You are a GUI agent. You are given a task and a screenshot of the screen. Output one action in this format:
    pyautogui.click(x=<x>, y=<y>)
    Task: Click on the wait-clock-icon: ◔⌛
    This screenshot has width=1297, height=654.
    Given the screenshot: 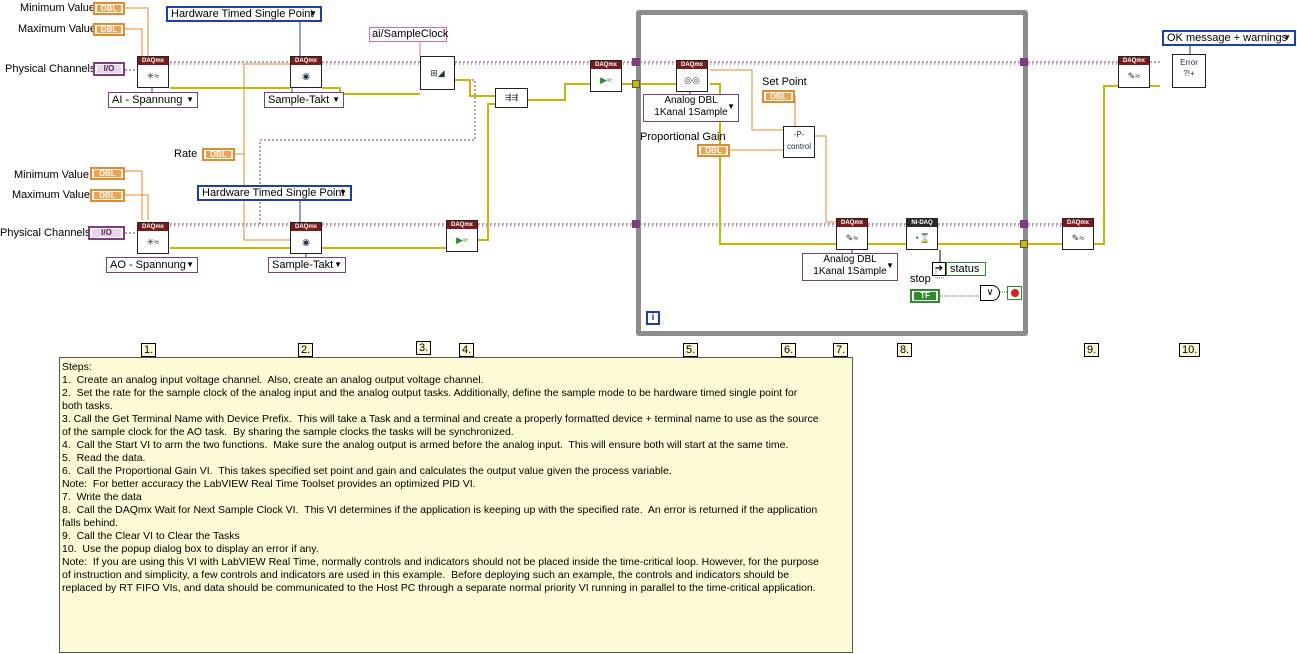 What is the action you would take?
    pyautogui.click(x=922, y=238)
    